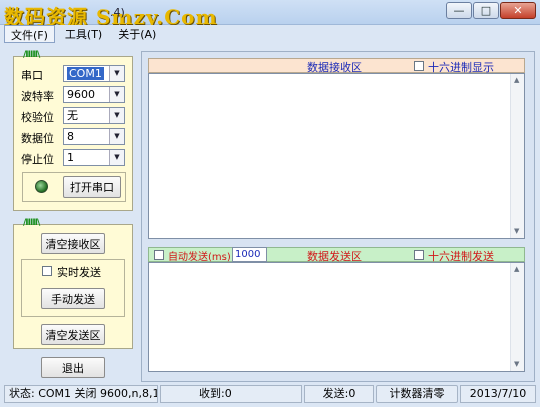 Image resolution: width=540 pixels, height=407 pixels. Describe the element at coordinates (73, 367) in the screenshot. I see `exit-button: 退出` at that location.